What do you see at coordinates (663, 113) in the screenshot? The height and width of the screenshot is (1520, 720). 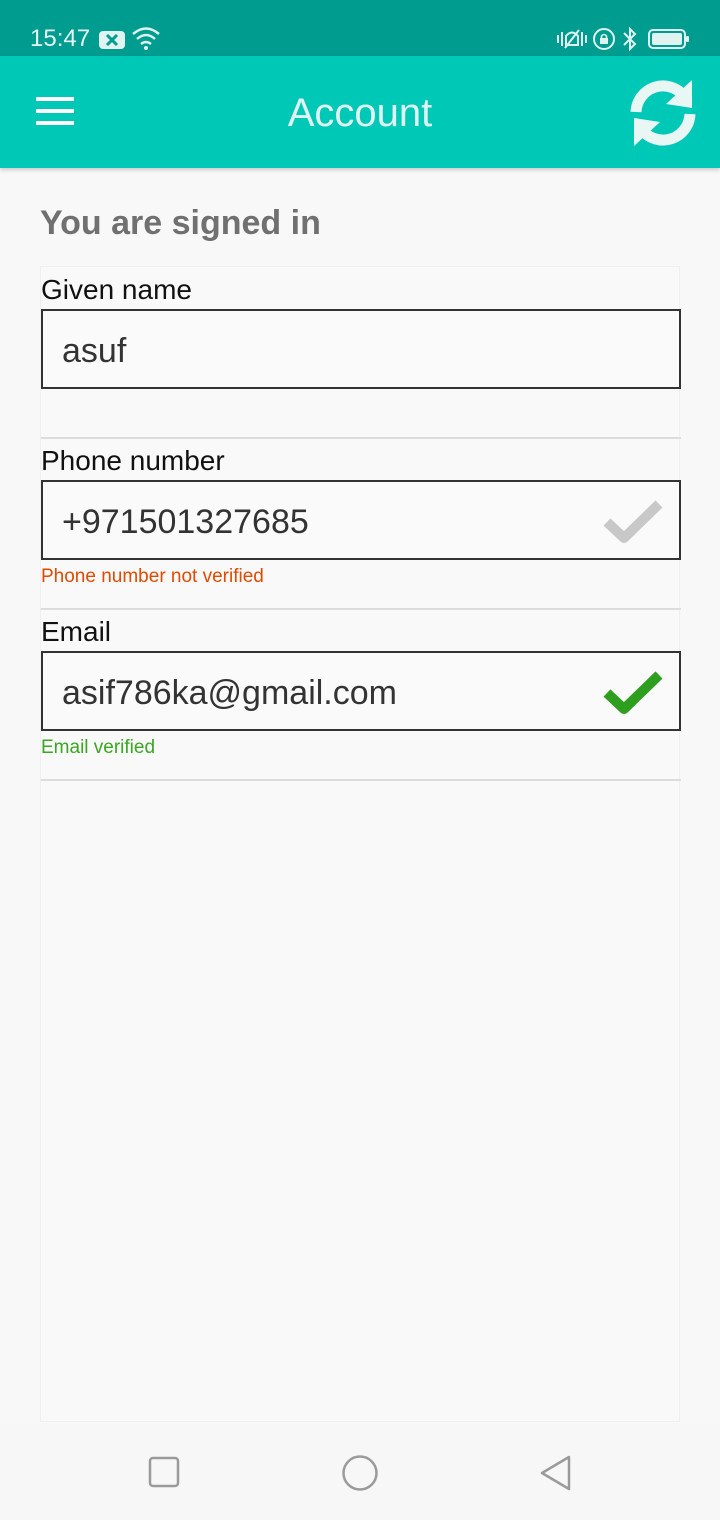 I see `refresh-icon` at bounding box center [663, 113].